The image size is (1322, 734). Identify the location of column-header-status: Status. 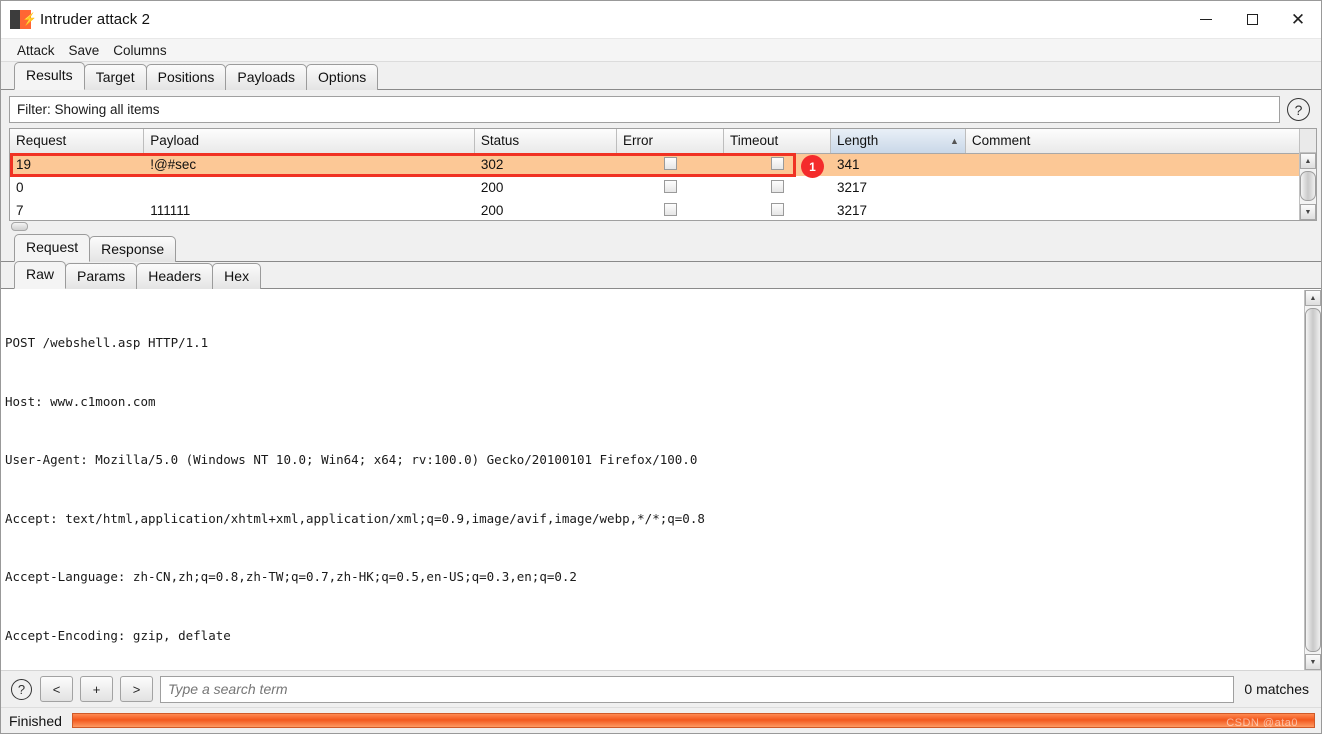
(546, 141).